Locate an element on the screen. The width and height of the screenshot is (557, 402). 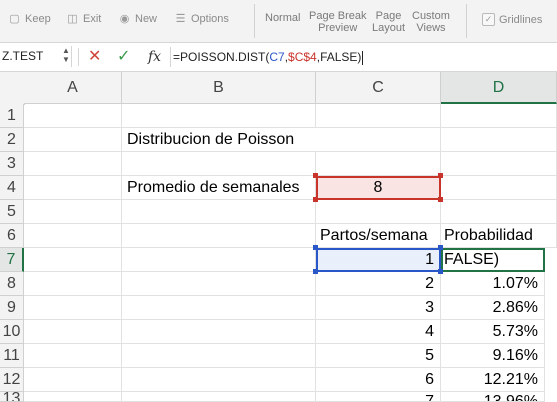
cell-c2 is located at coordinates (378, 140).